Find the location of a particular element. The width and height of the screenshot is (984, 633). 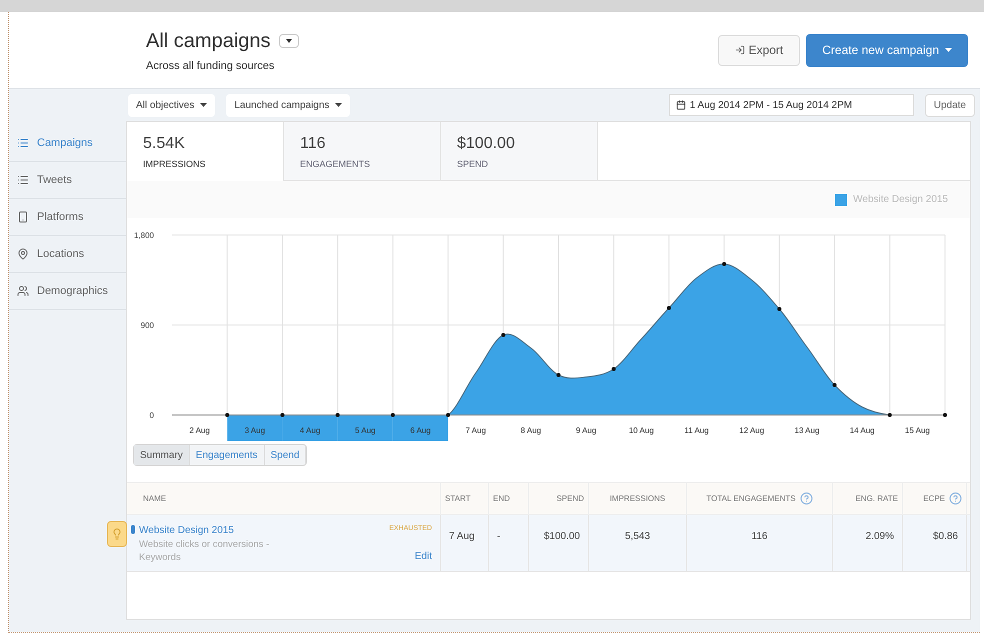

table-cell: 116 is located at coordinates (760, 536).